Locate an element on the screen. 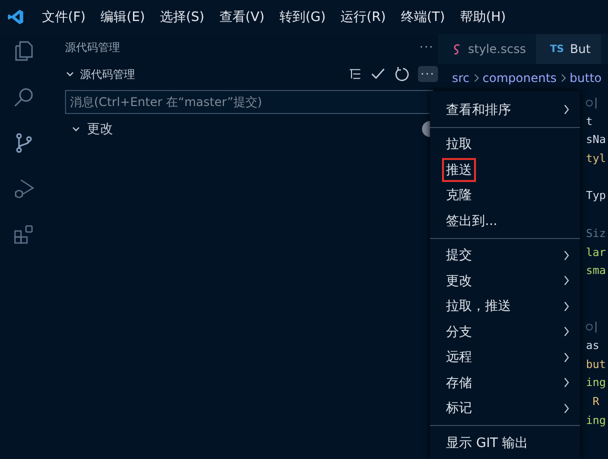 The width and height of the screenshot is (608, 459). breadcrumb-item: components is located at coordinates (519, 78).